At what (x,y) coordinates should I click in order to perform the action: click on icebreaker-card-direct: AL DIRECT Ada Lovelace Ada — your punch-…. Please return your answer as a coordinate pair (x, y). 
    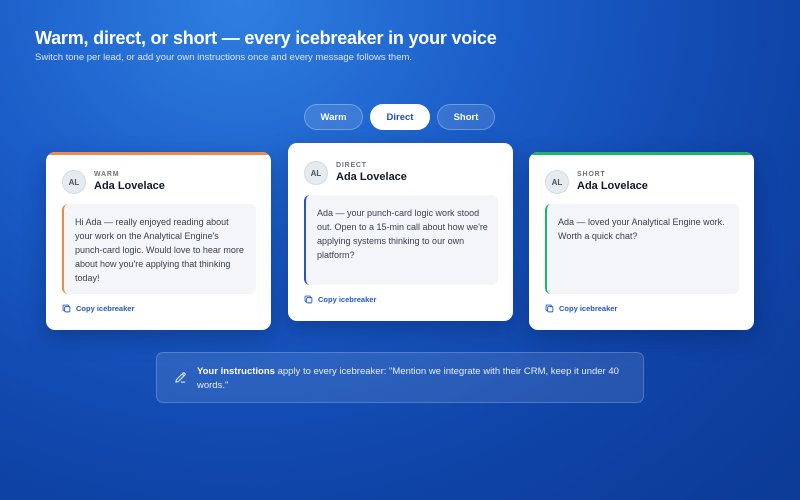
    Looking at the image, I should click on (400, 232).